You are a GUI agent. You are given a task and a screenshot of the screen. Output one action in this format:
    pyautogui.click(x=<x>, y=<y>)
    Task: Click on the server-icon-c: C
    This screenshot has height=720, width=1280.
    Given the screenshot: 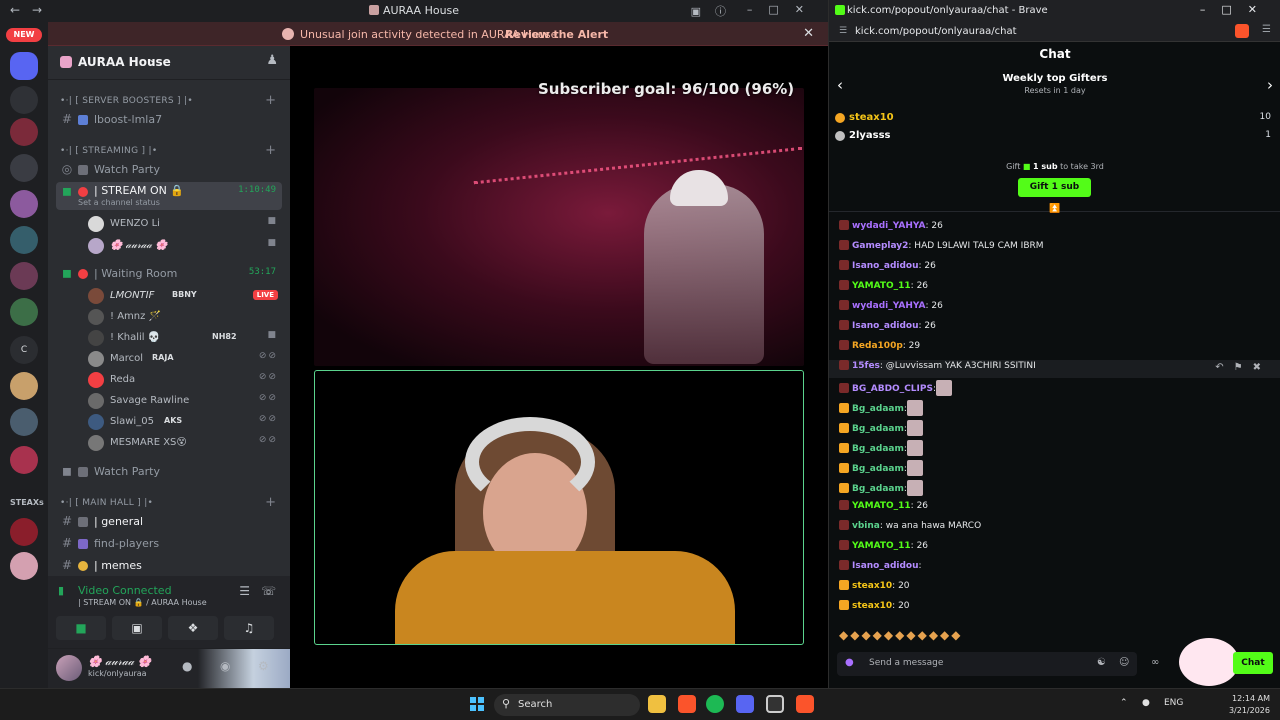 What is the action you would take?
    pyautogui.click(x=24, y=350)
    